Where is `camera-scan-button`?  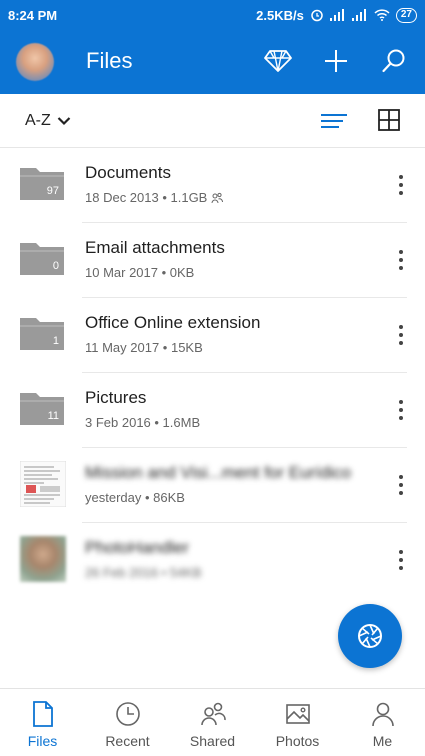
camera-scan-button is located at coordinates (370, 636).